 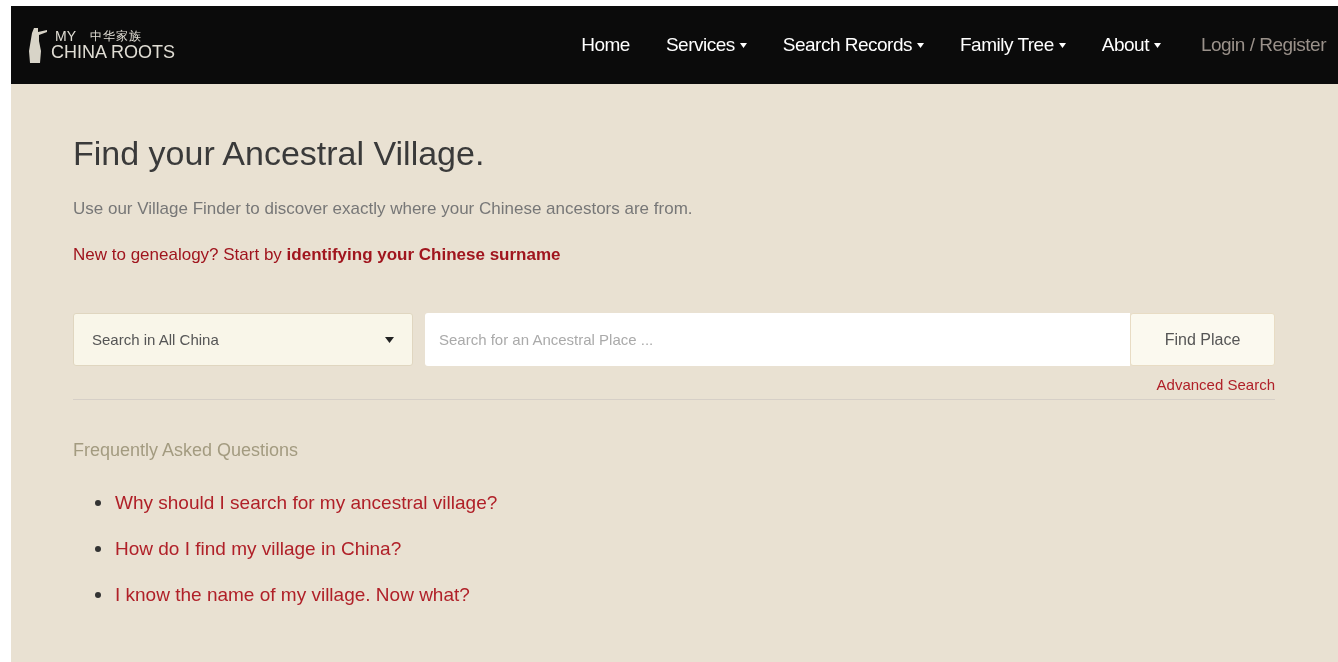 What do you see at coordinates (853, 45) in the screenshot?
I see `nav-menu: Search Records` at bounding box center [853, 45].